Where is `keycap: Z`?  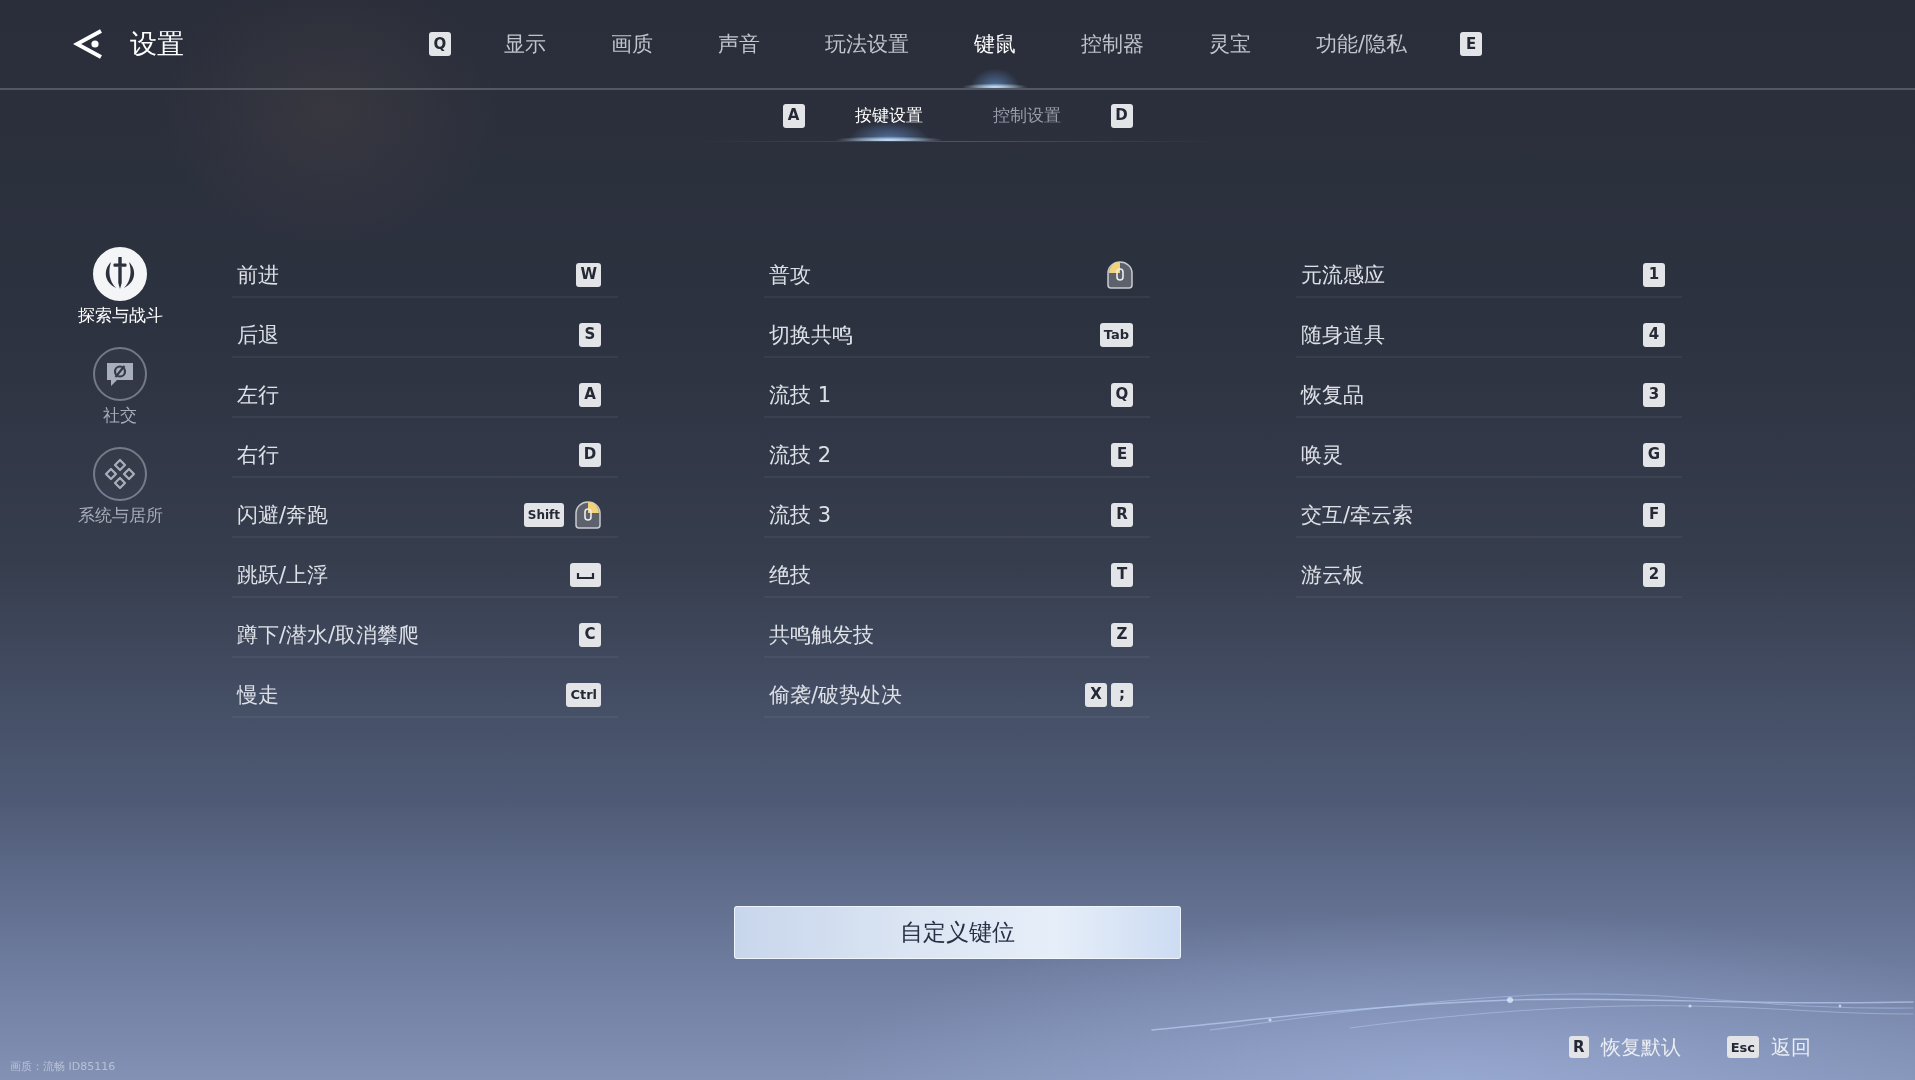 keycap: Z is located at coordinates (1122, 634).